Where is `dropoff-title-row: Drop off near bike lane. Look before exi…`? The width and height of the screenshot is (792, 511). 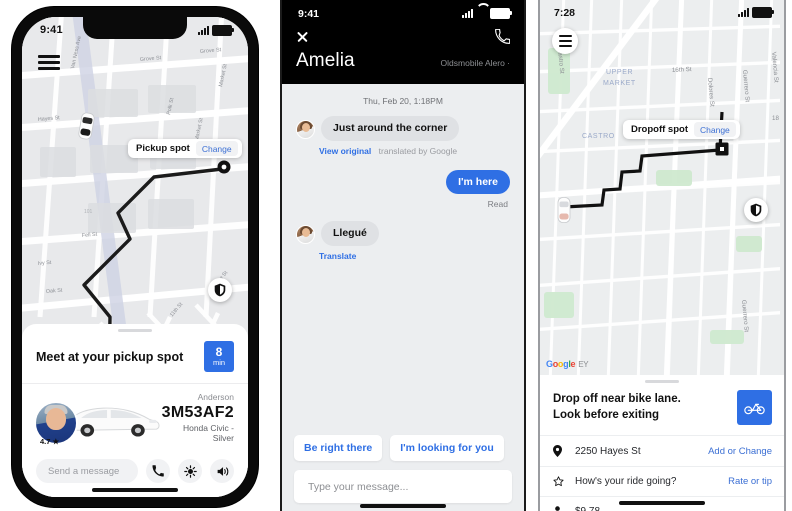
dropoff-title-row: Drop off near bike lane. Look before exi… is located at coordinates (662, 409).